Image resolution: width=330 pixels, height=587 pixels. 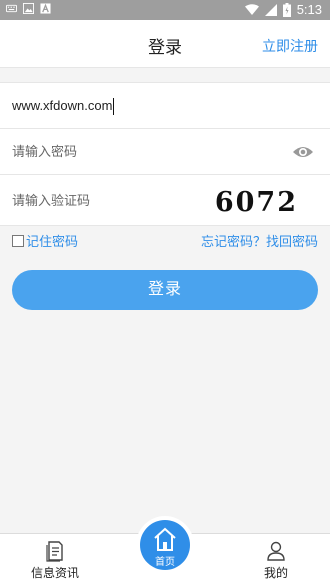 I want to click on password-input, so click(x=147, y=151).